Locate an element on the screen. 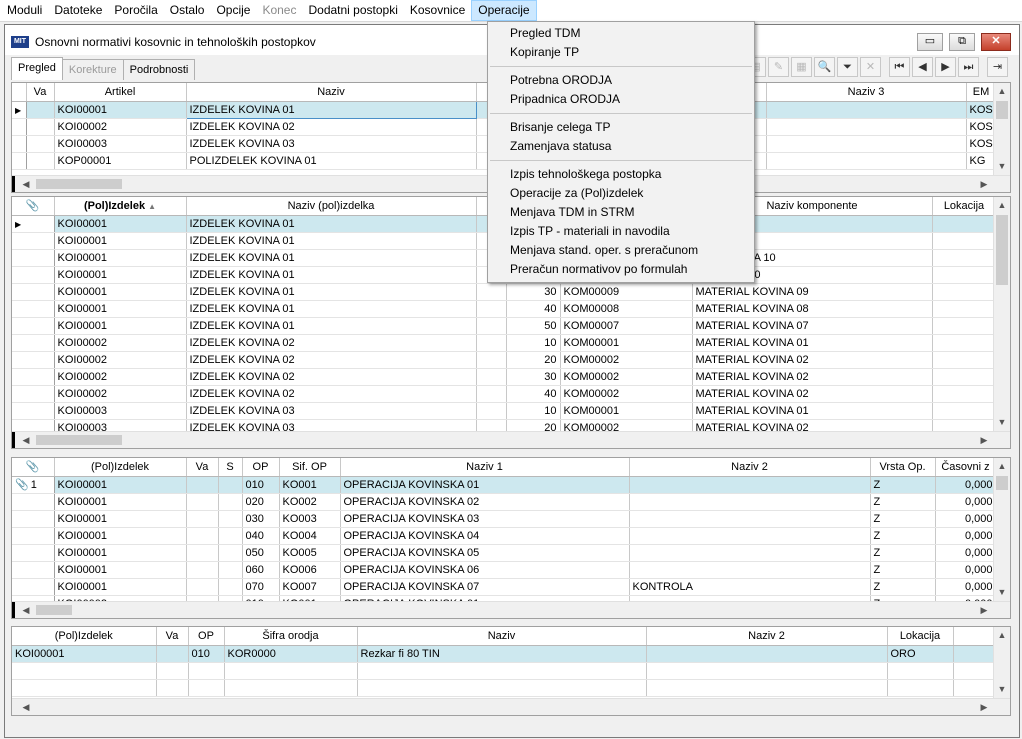 The height and width of the screenshot is (739, 1022). col-va: Va is located at coordinates (40, 92).